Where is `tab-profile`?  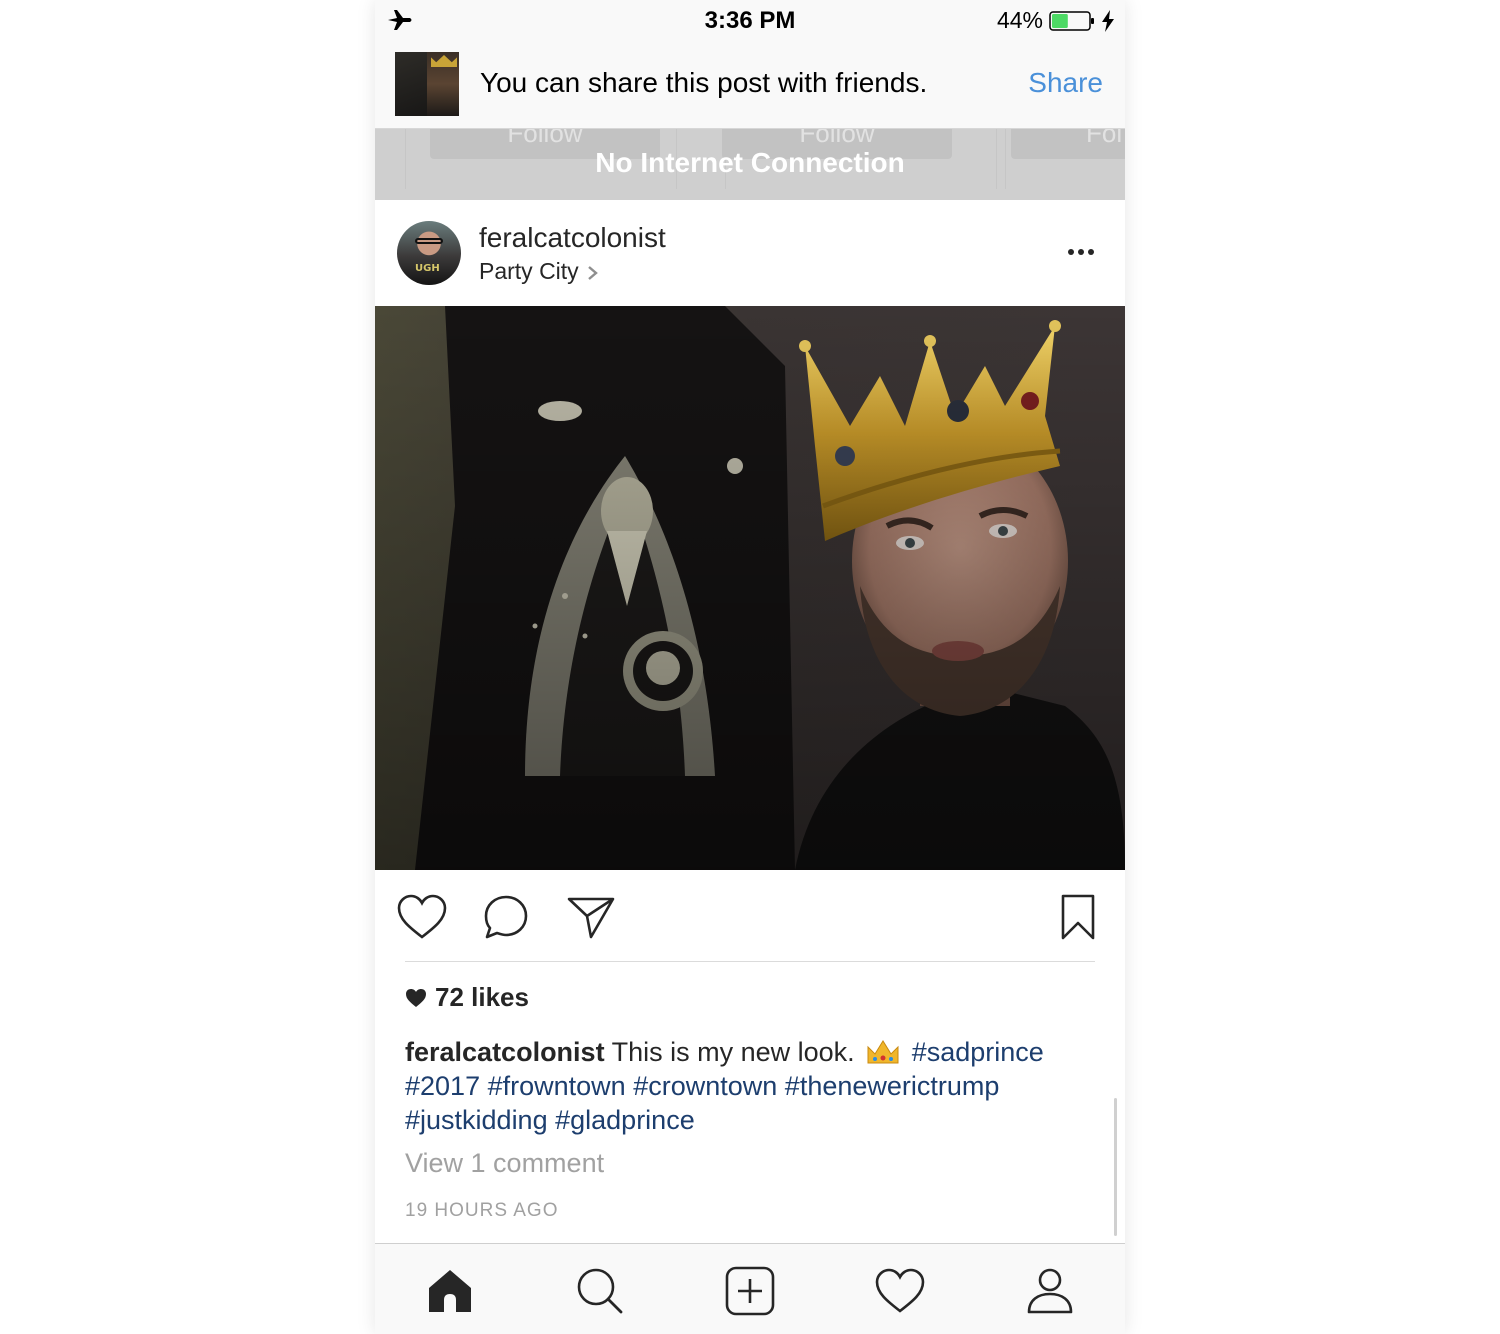 tab-profile is located at coordinates (1050, 1291).